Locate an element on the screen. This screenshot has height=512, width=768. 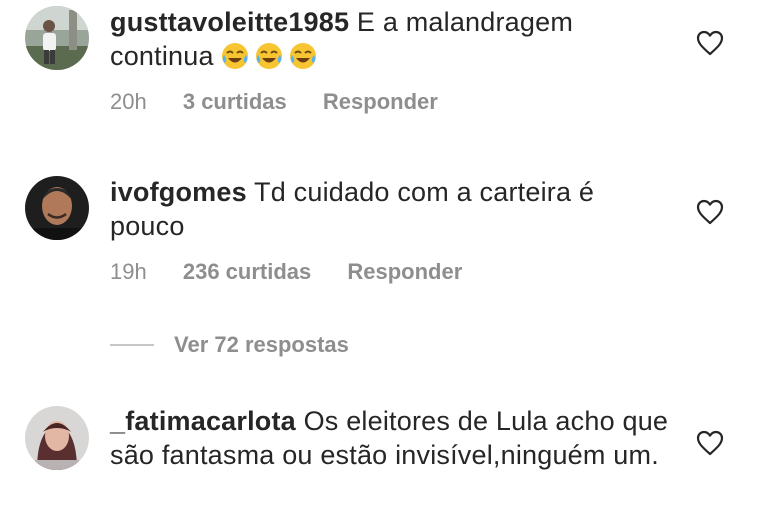
comment-username: gusttavoleitte1985 is located at coordinates (229, 22).